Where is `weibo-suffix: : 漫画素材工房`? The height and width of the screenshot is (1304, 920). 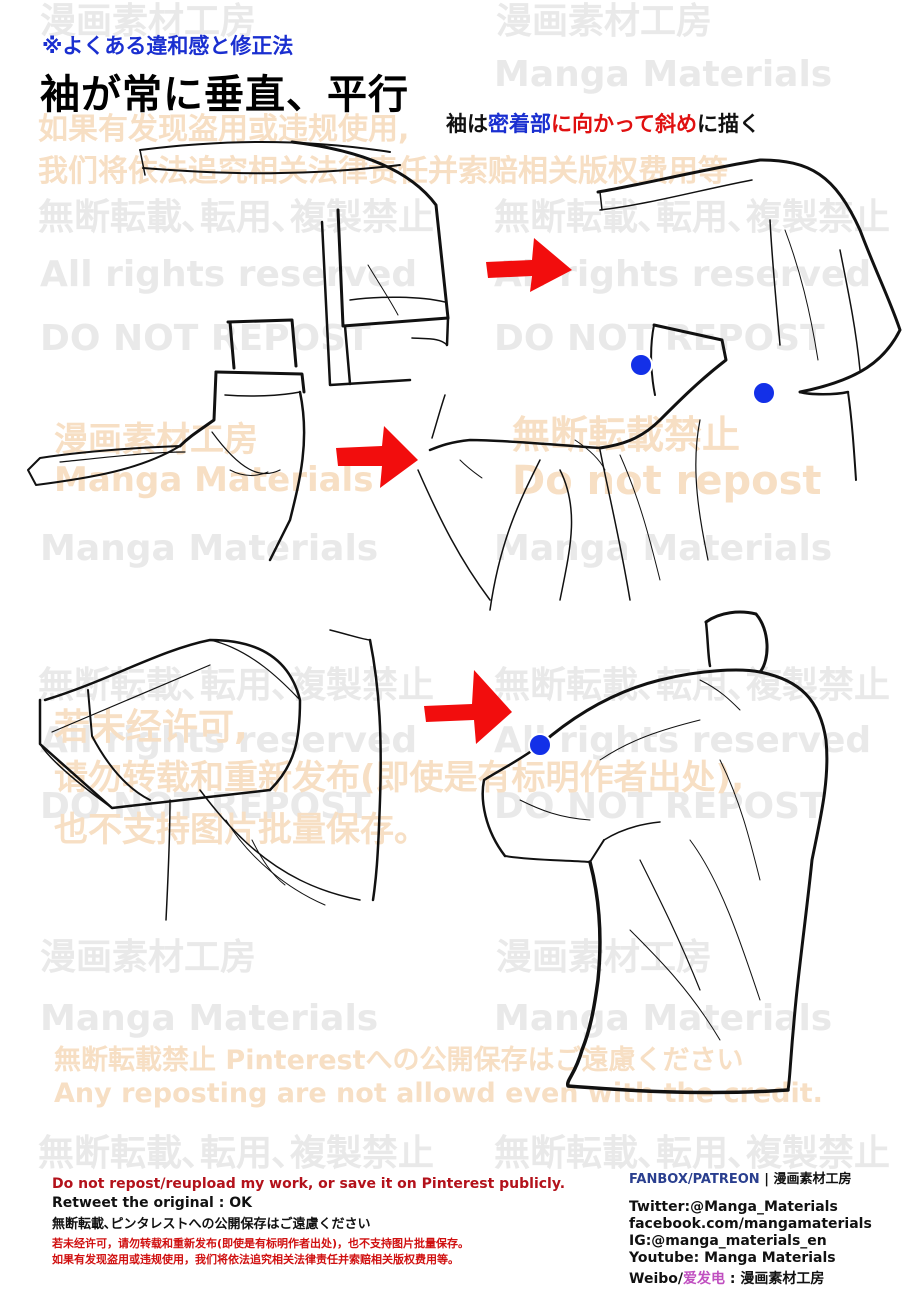 weibo-suffix: : 漫画素材工房 is located at coordinates (777, 1279).